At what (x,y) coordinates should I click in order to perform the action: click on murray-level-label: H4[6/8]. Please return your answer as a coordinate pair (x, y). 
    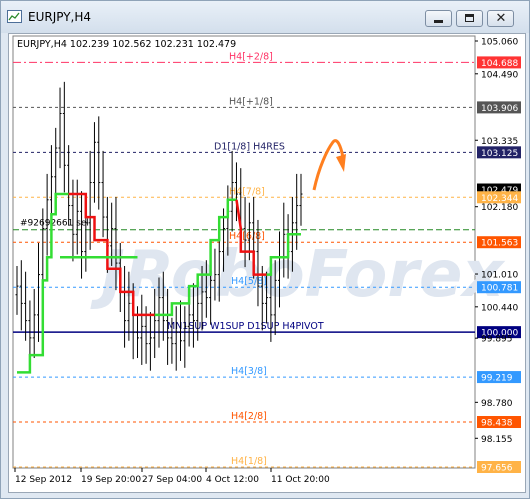
    Looking at the image, I should click on (247, 236).